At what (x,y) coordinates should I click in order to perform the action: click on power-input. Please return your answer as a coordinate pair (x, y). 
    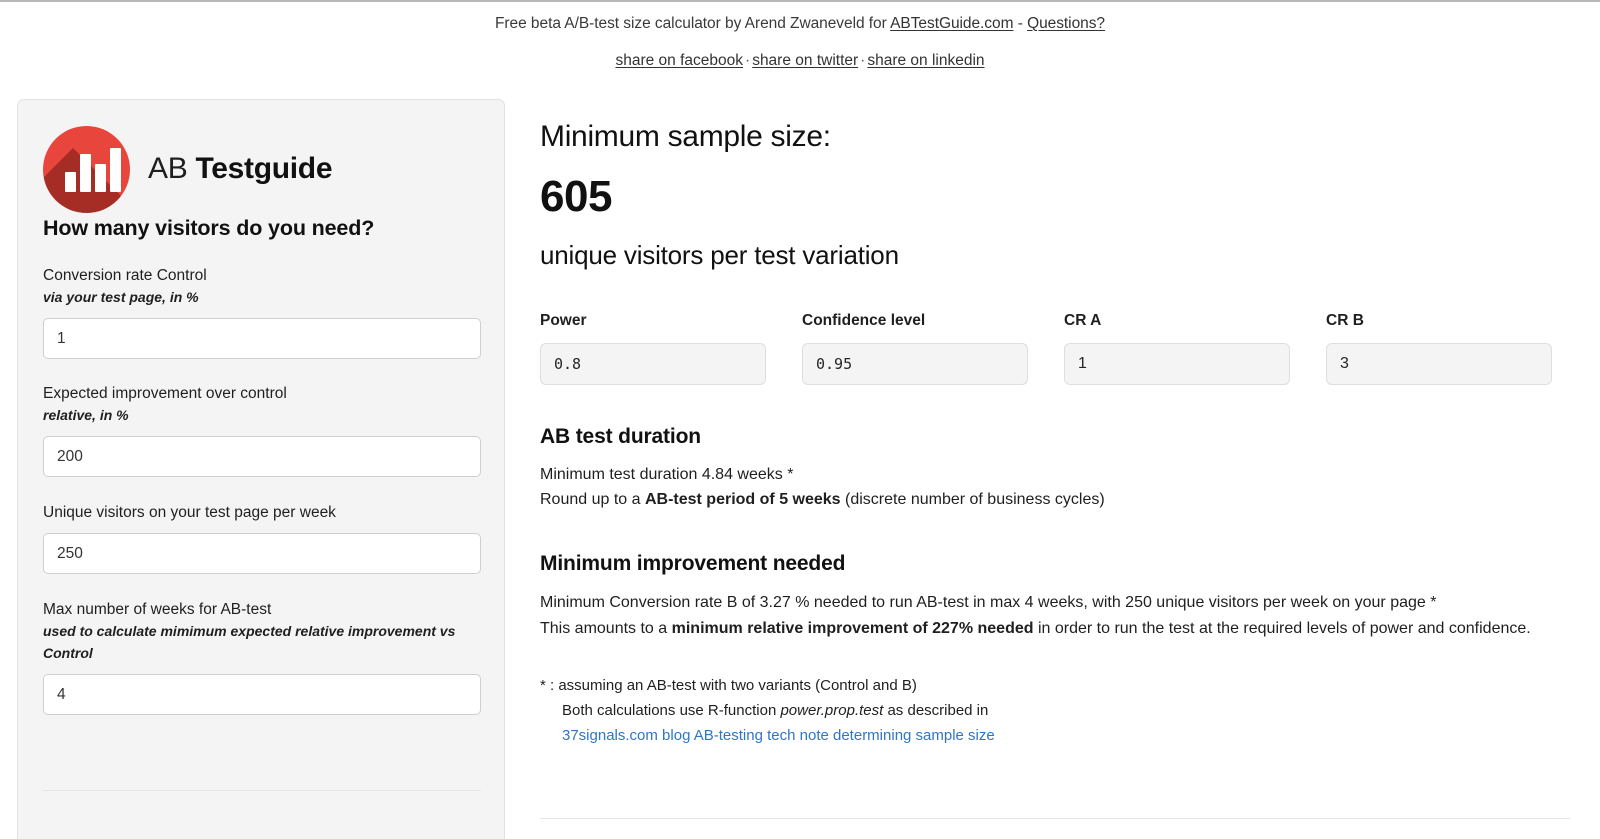
    Looking at the image, I should click on (653, 364).